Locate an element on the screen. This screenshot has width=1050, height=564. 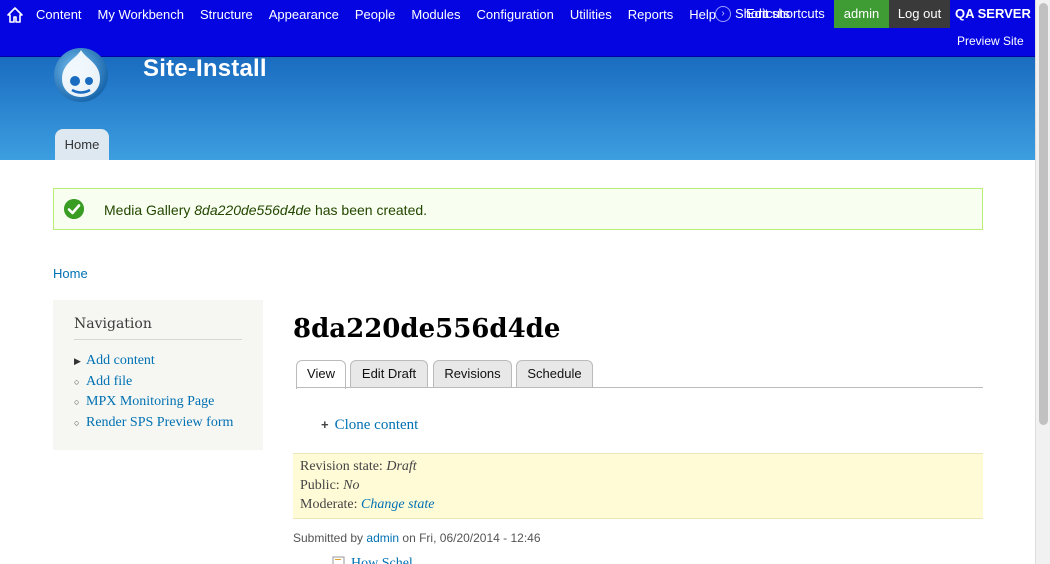
shortcuts-toggle-icon: › is located at coordinates (723, 14).